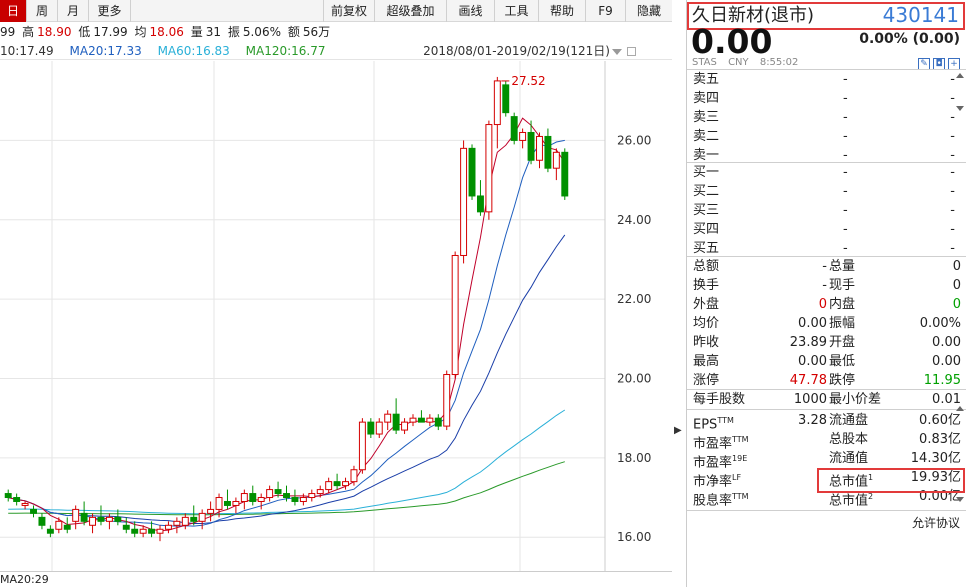 This screenshot has height=587, width=966. I want to click on stat-label: 流通盘, so click(849, 420).